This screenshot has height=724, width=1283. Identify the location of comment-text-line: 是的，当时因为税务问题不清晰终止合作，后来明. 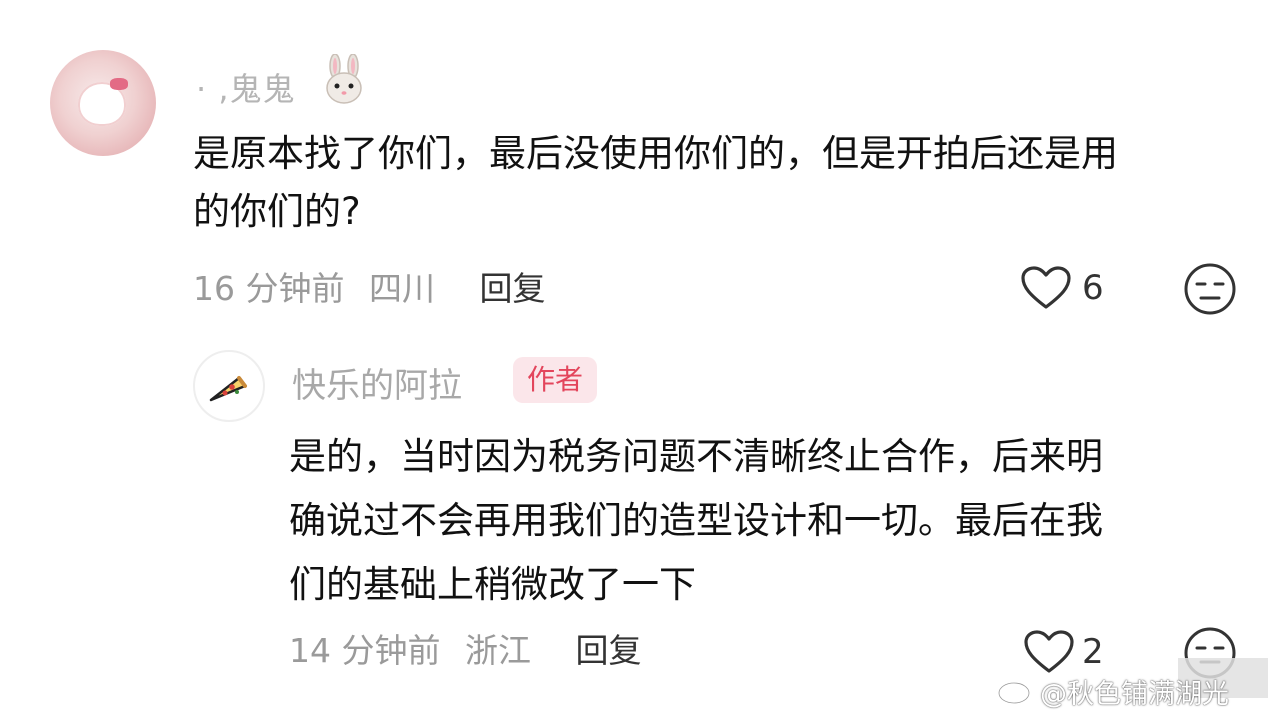
(696, 456).